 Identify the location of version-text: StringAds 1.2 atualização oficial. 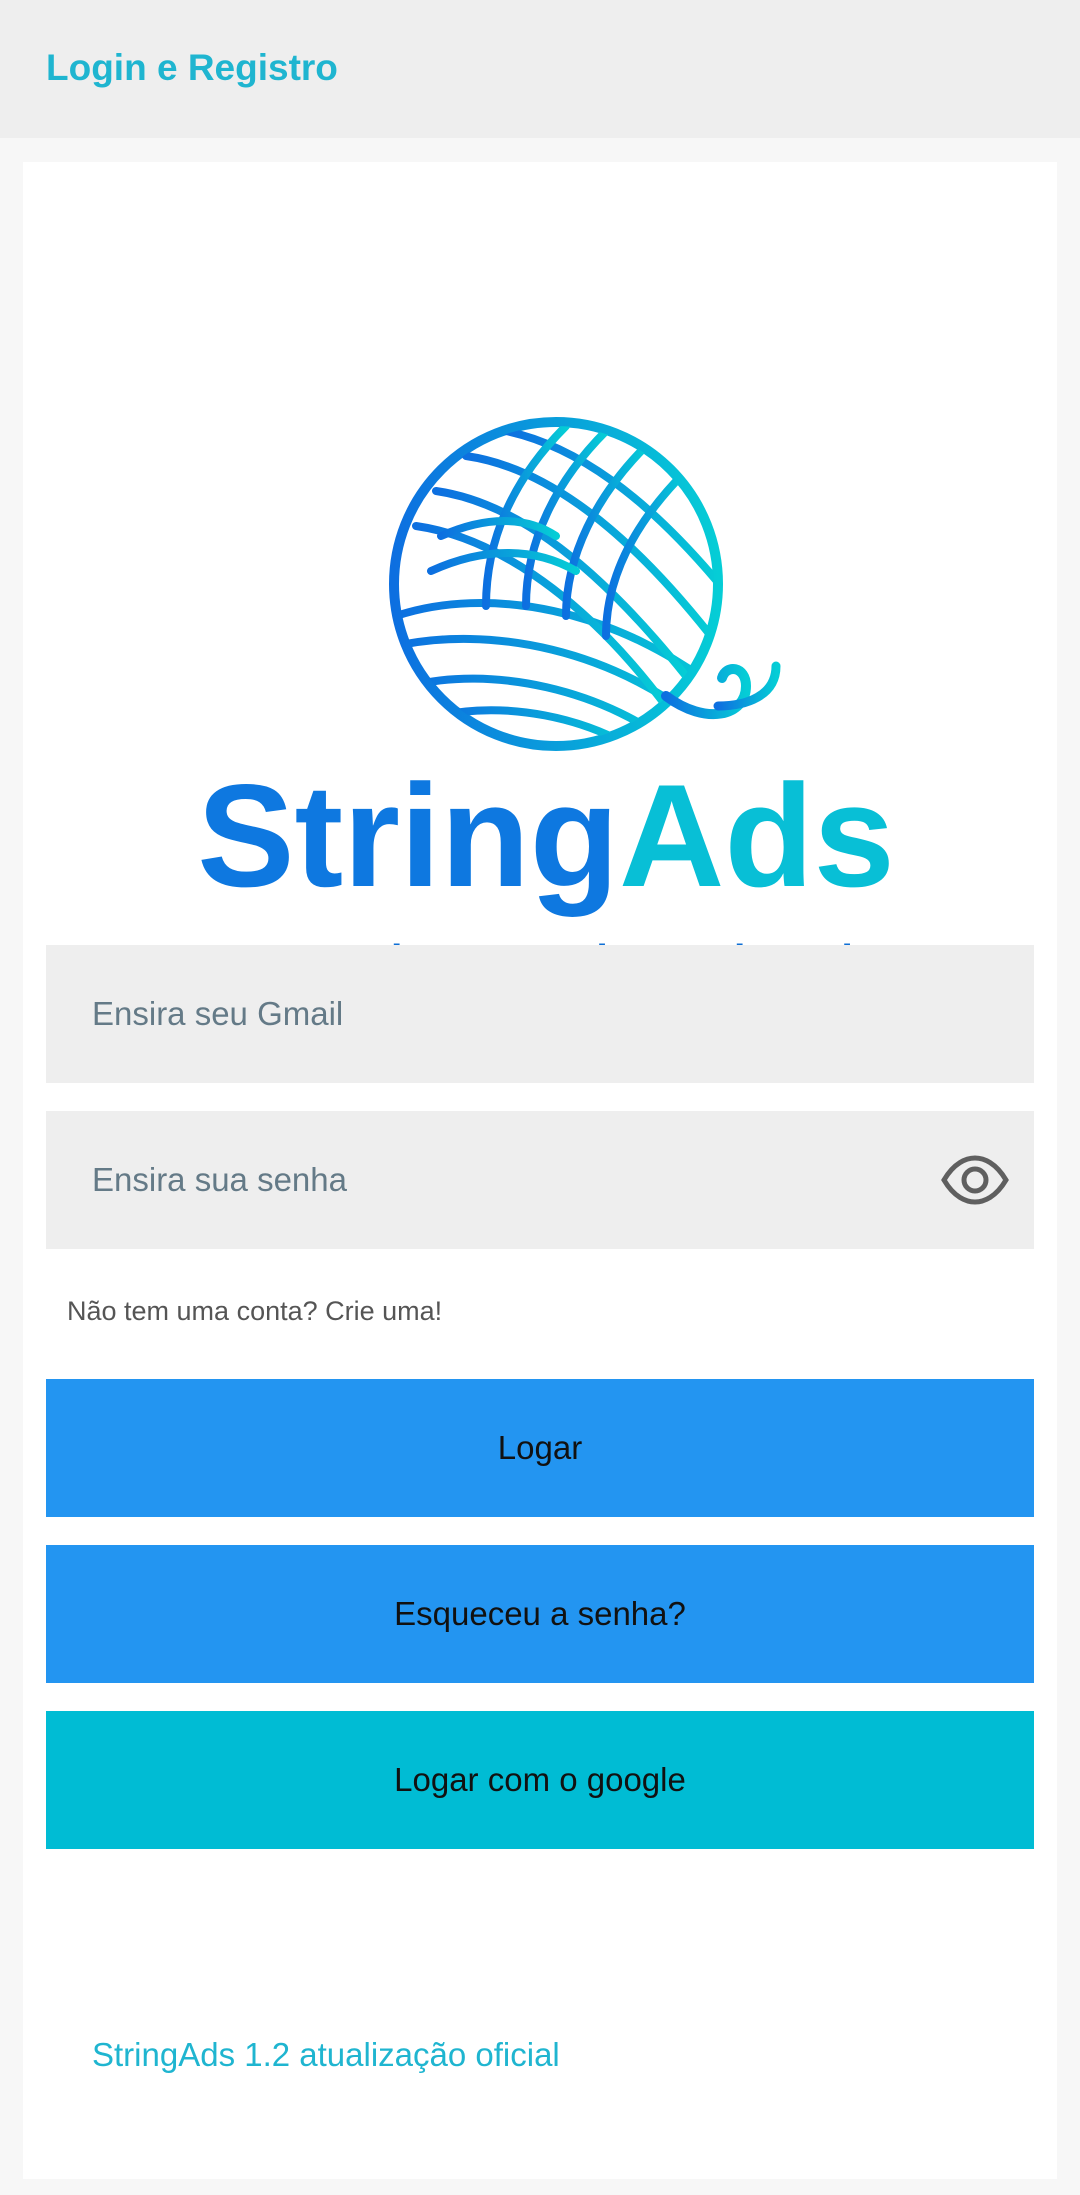
(326, 2054).